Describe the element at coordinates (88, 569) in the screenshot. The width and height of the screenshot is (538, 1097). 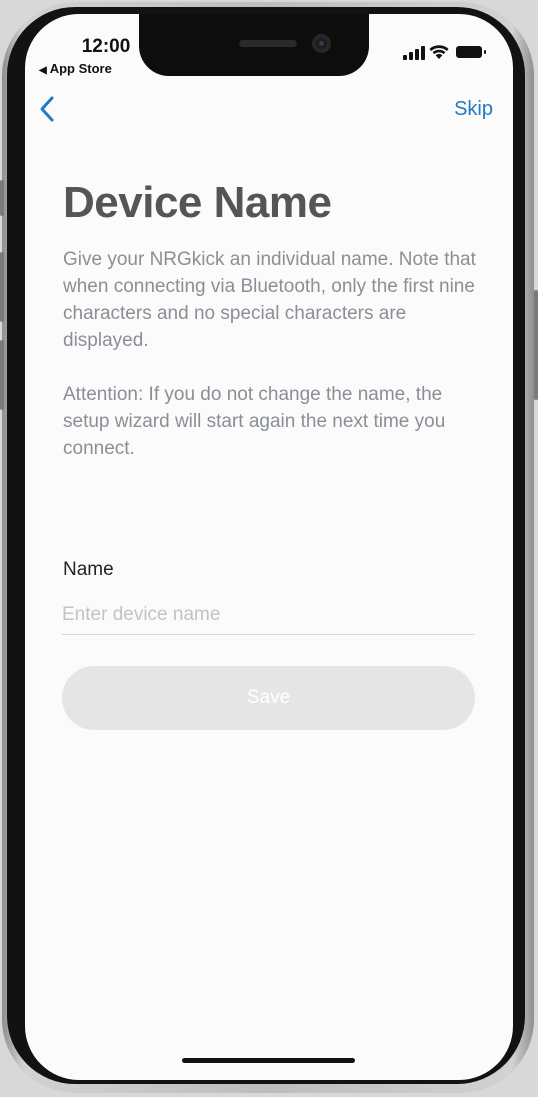
I see `name-field-label: Name` at that location.